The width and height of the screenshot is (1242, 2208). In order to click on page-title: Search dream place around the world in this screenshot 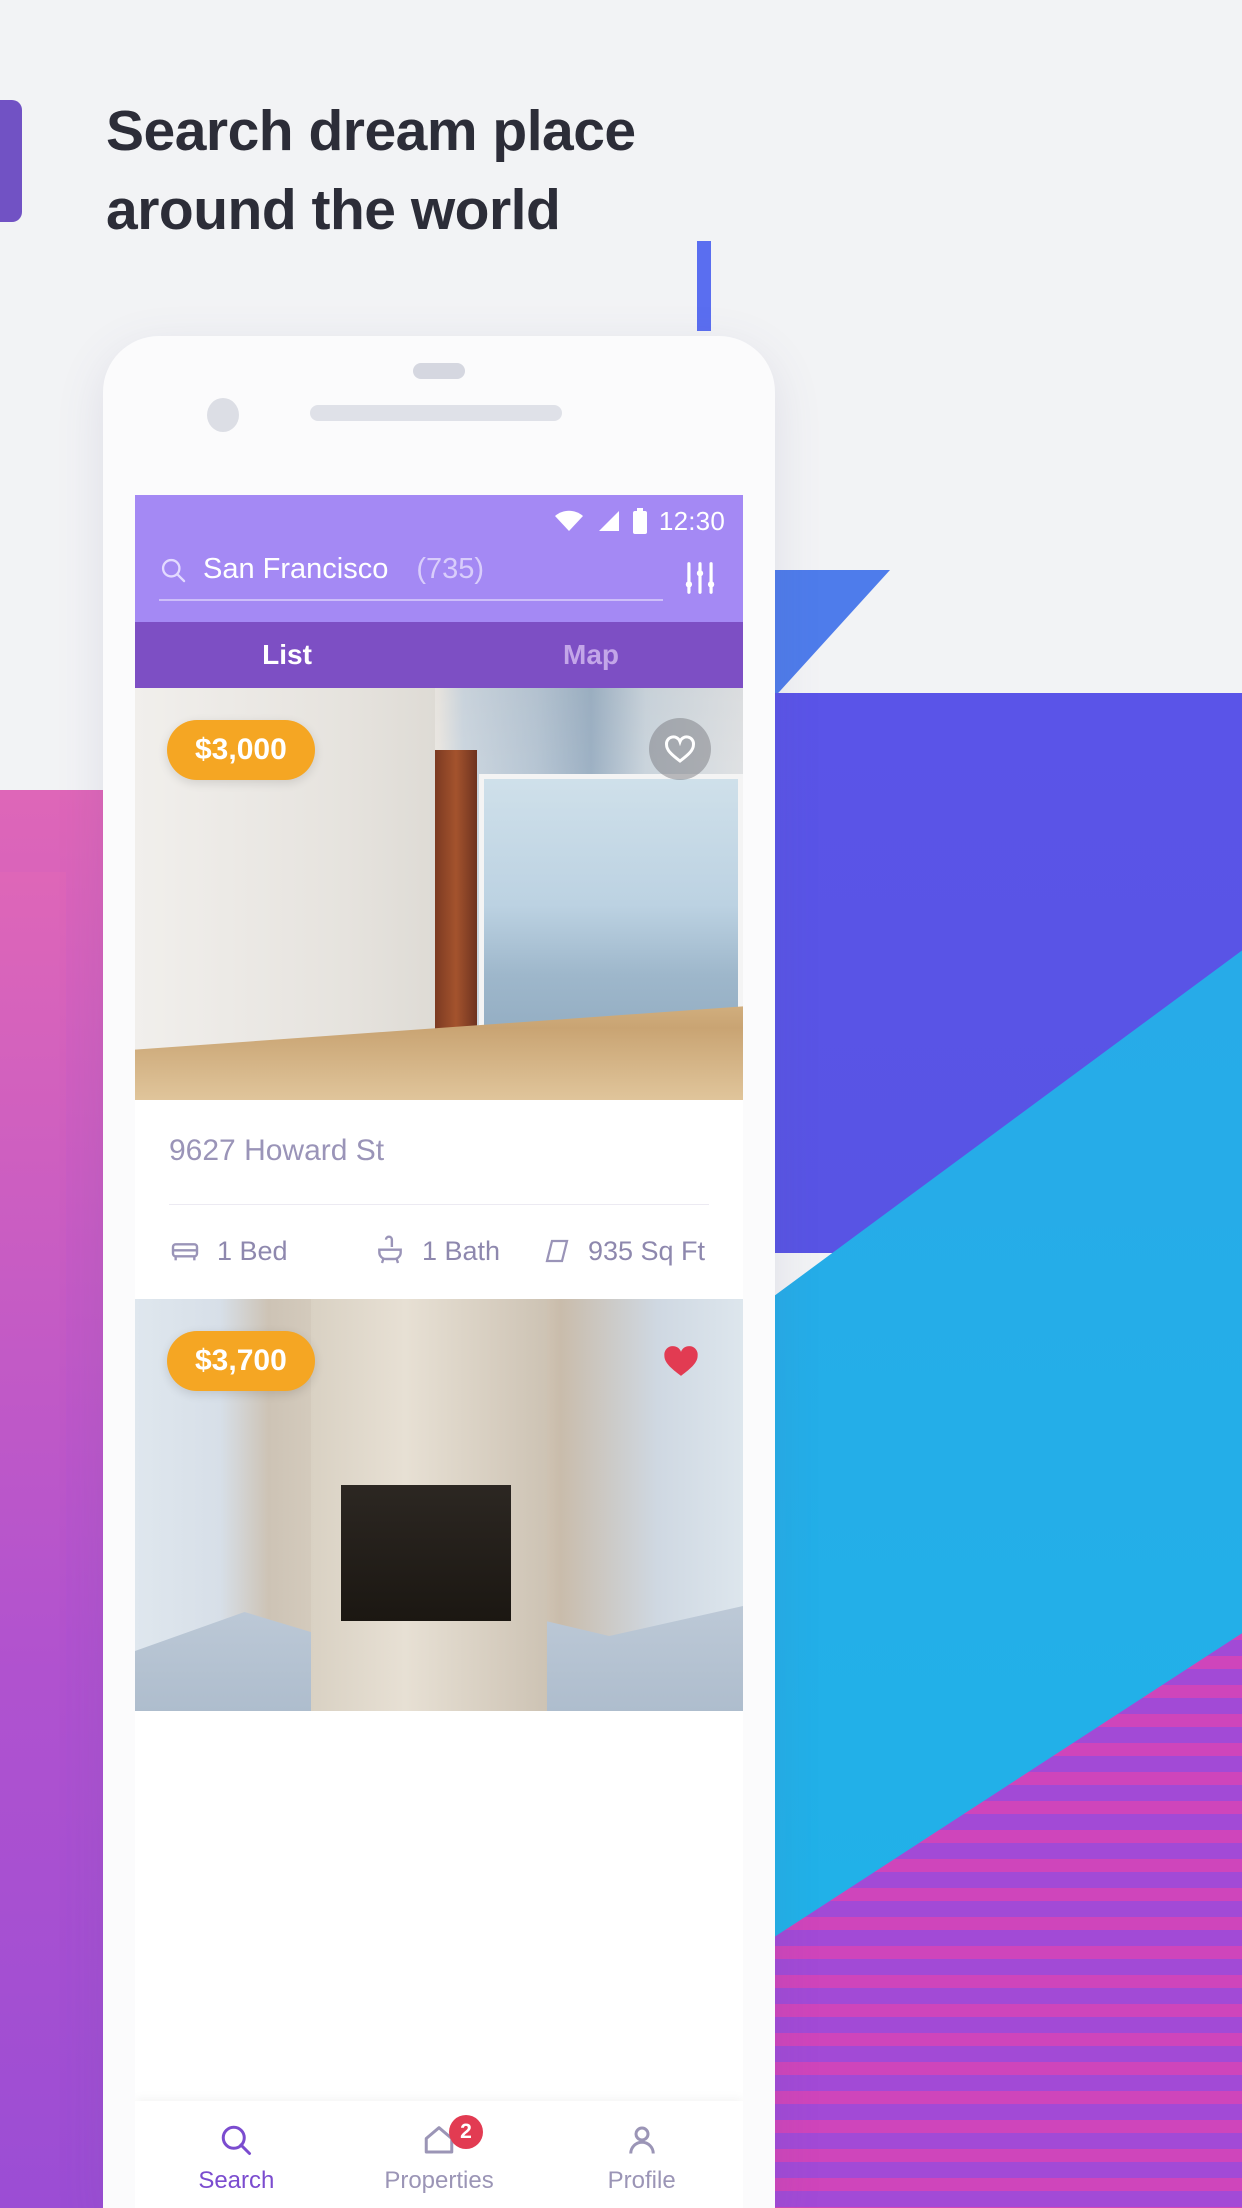, I will do `click(456, 170)`.